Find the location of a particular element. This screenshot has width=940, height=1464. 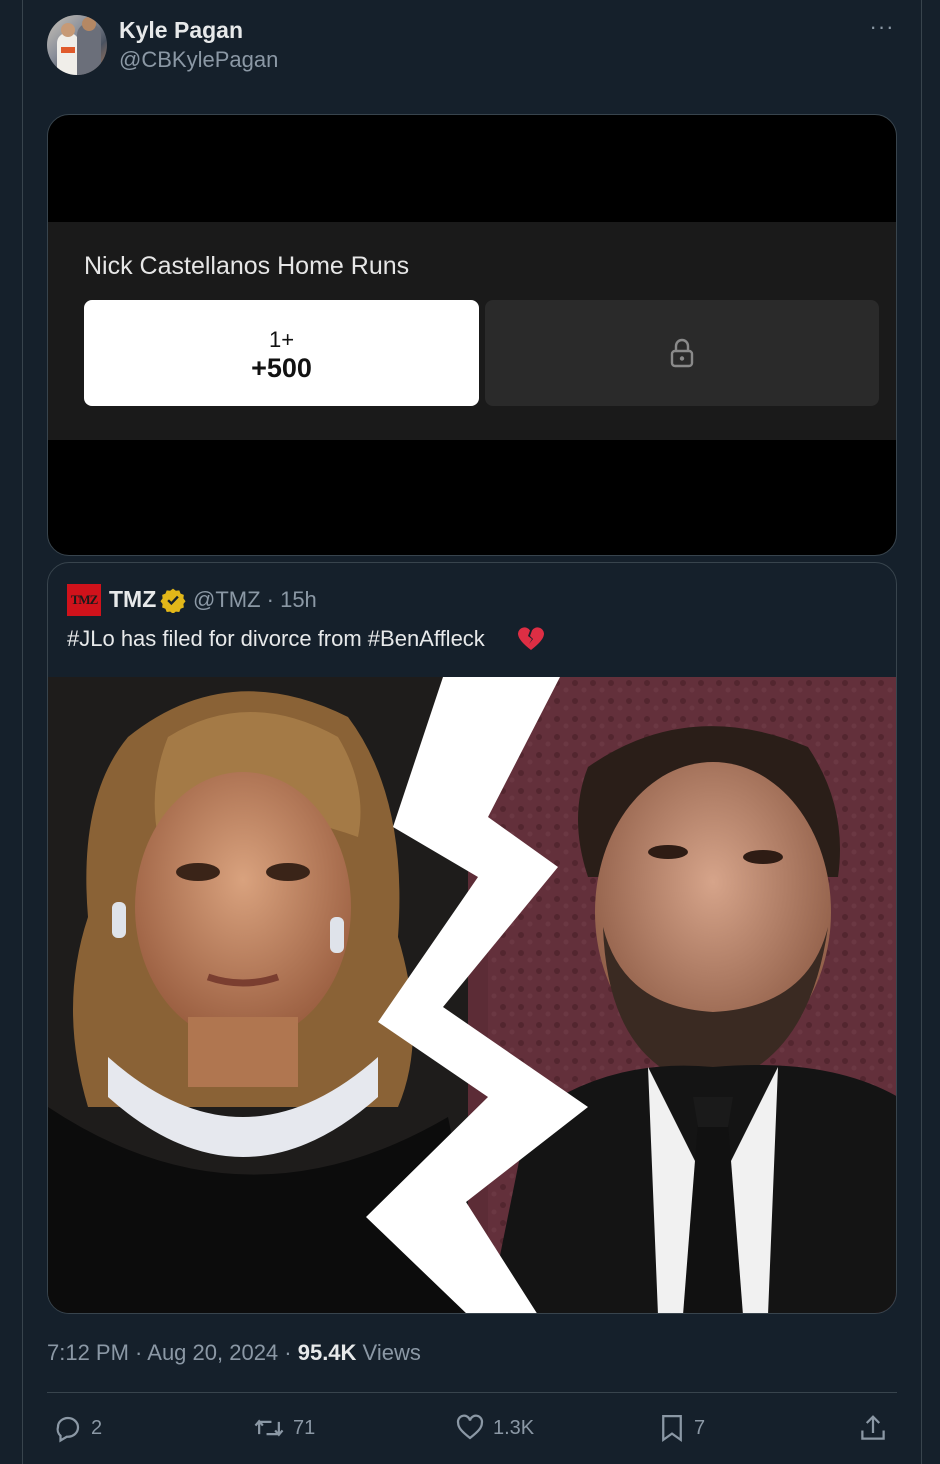

divider is located at coordinates (472, 1392).